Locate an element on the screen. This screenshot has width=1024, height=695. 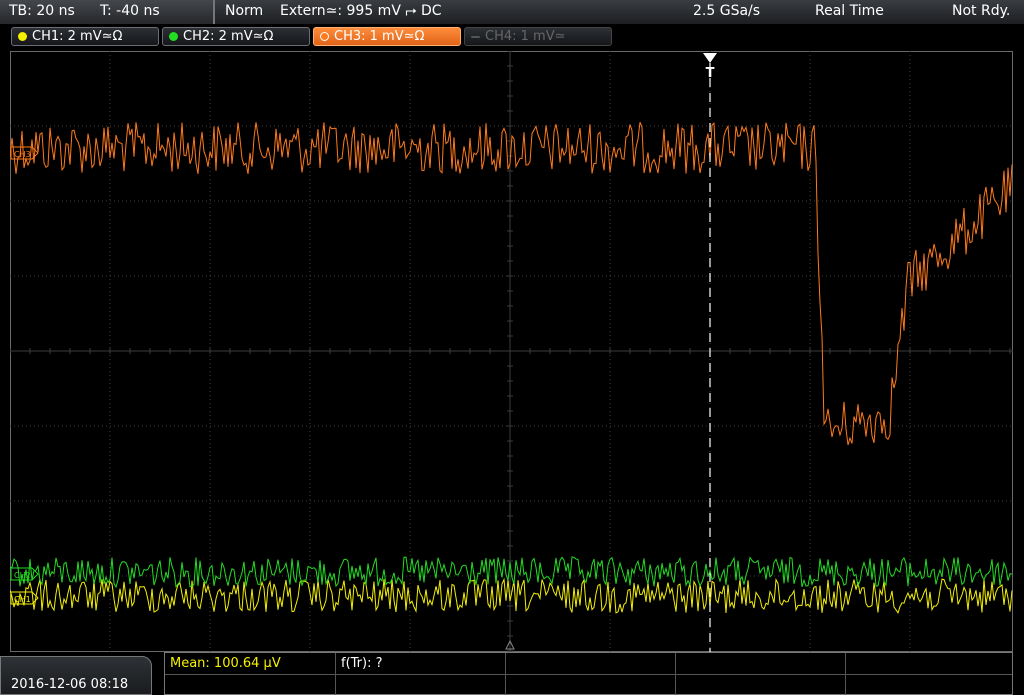
sample-rate-label: 2.5 GSa/s is located at coordinates (726, 11).